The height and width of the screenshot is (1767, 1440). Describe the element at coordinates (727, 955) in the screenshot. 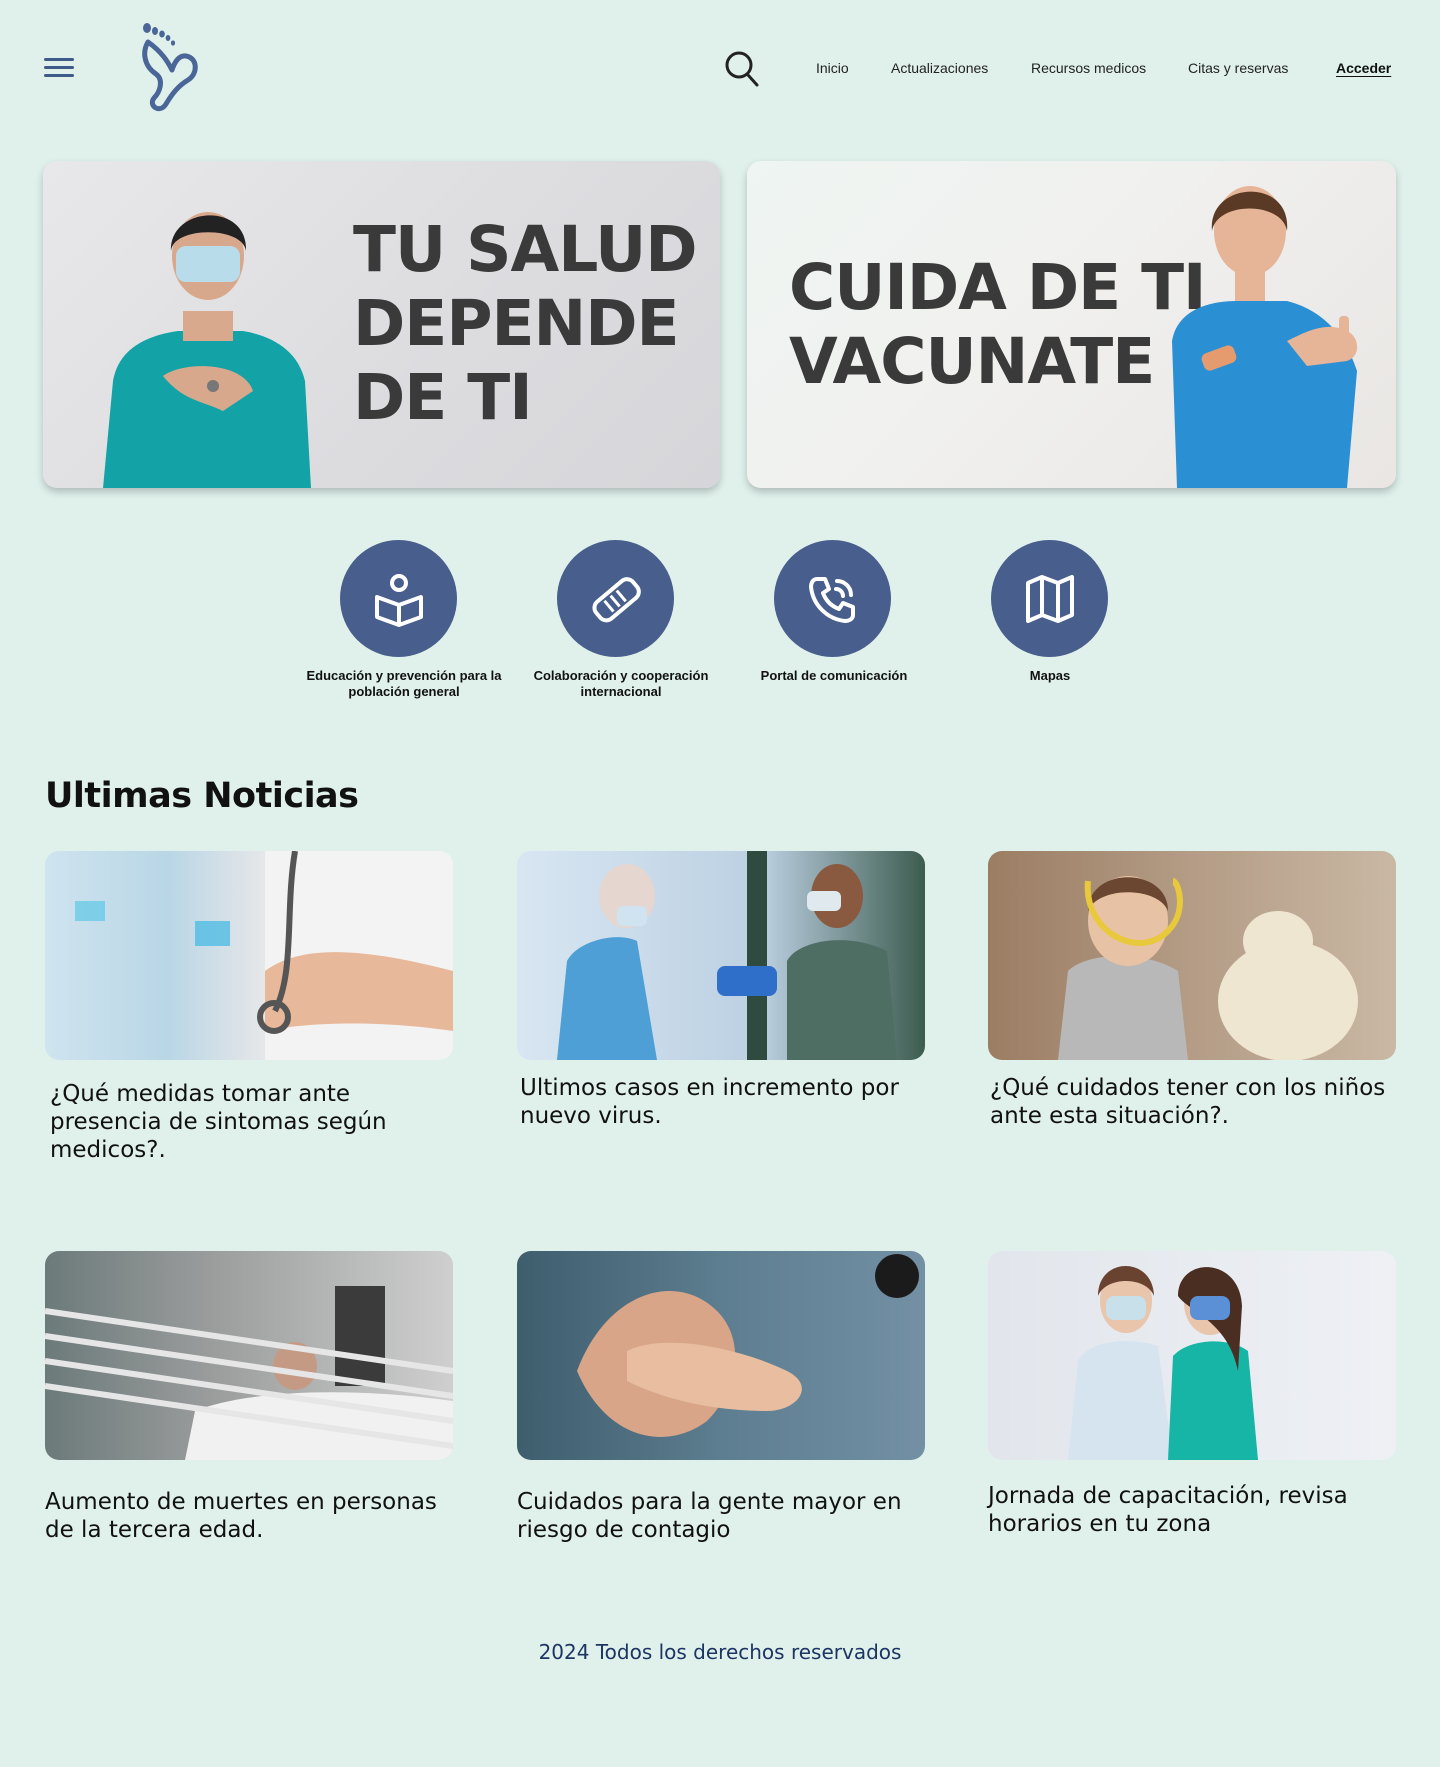

I see `doctor-patient-image` at that location.